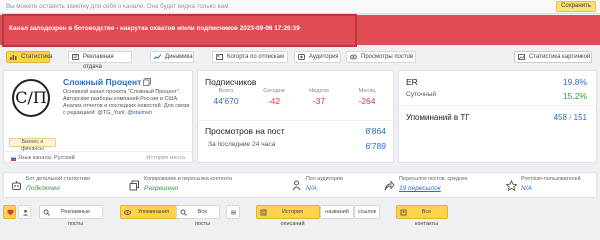 This screenshot has width=600, height=240. I want to click on ads-posts-button: Рекламные посты, so click(71, 216).